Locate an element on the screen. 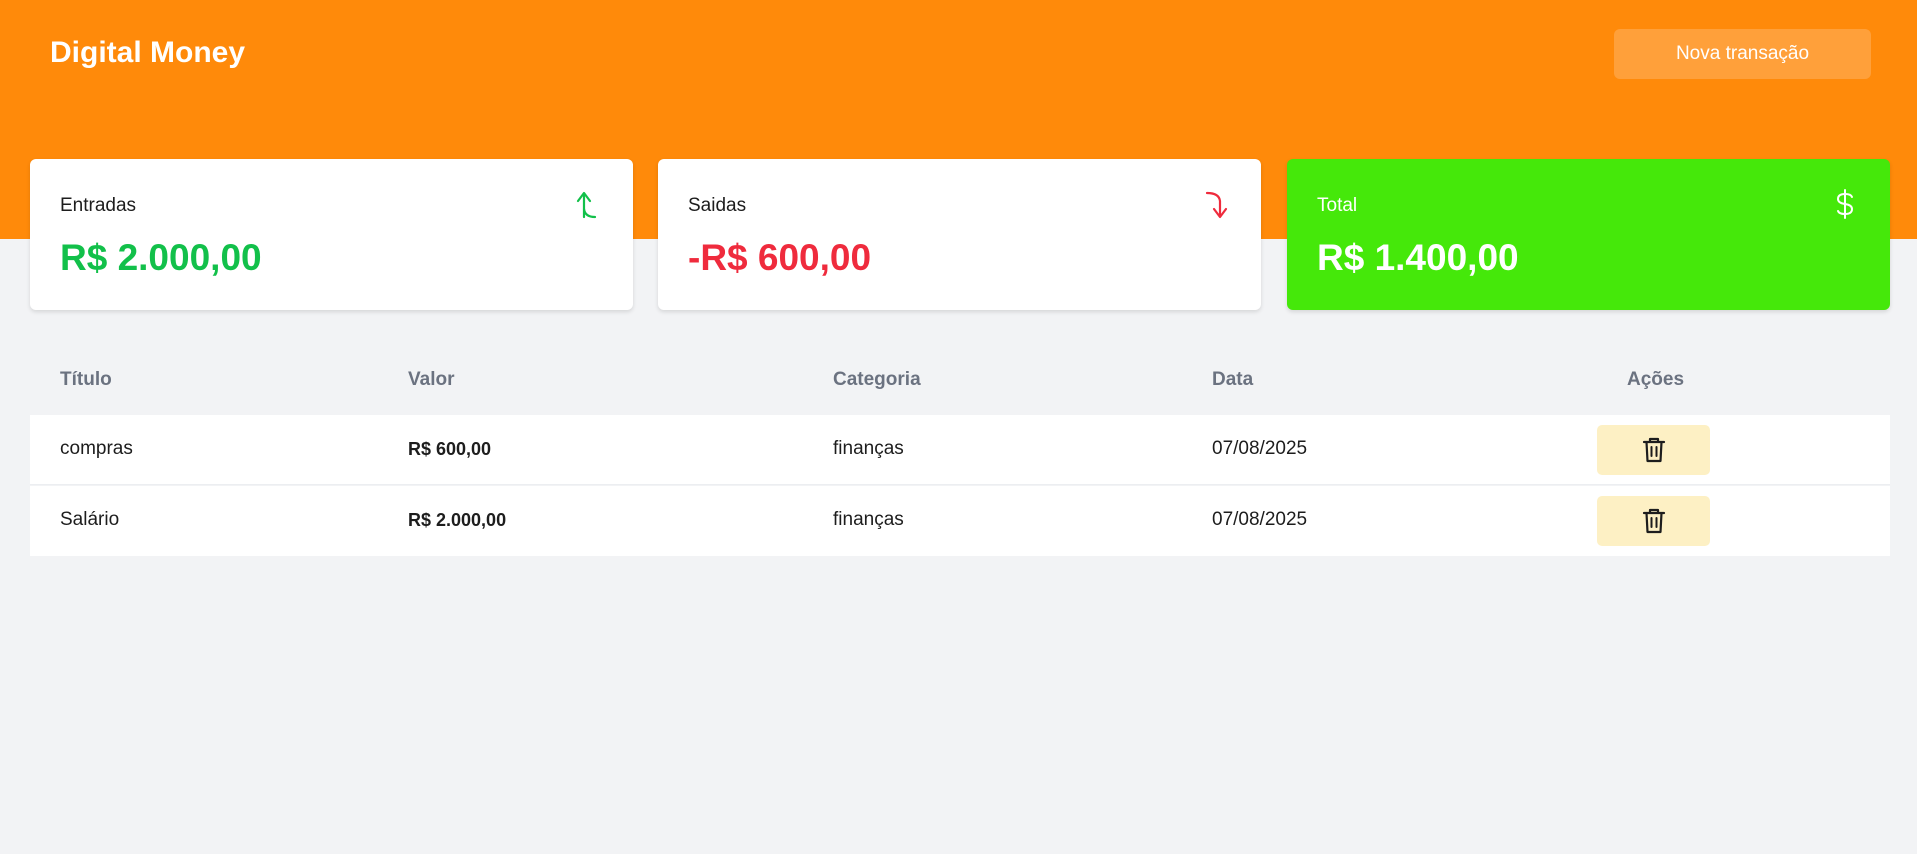 The image size is (1917, 854). income-value: R$ 2.000,00 is located at coordinates (161, 257).